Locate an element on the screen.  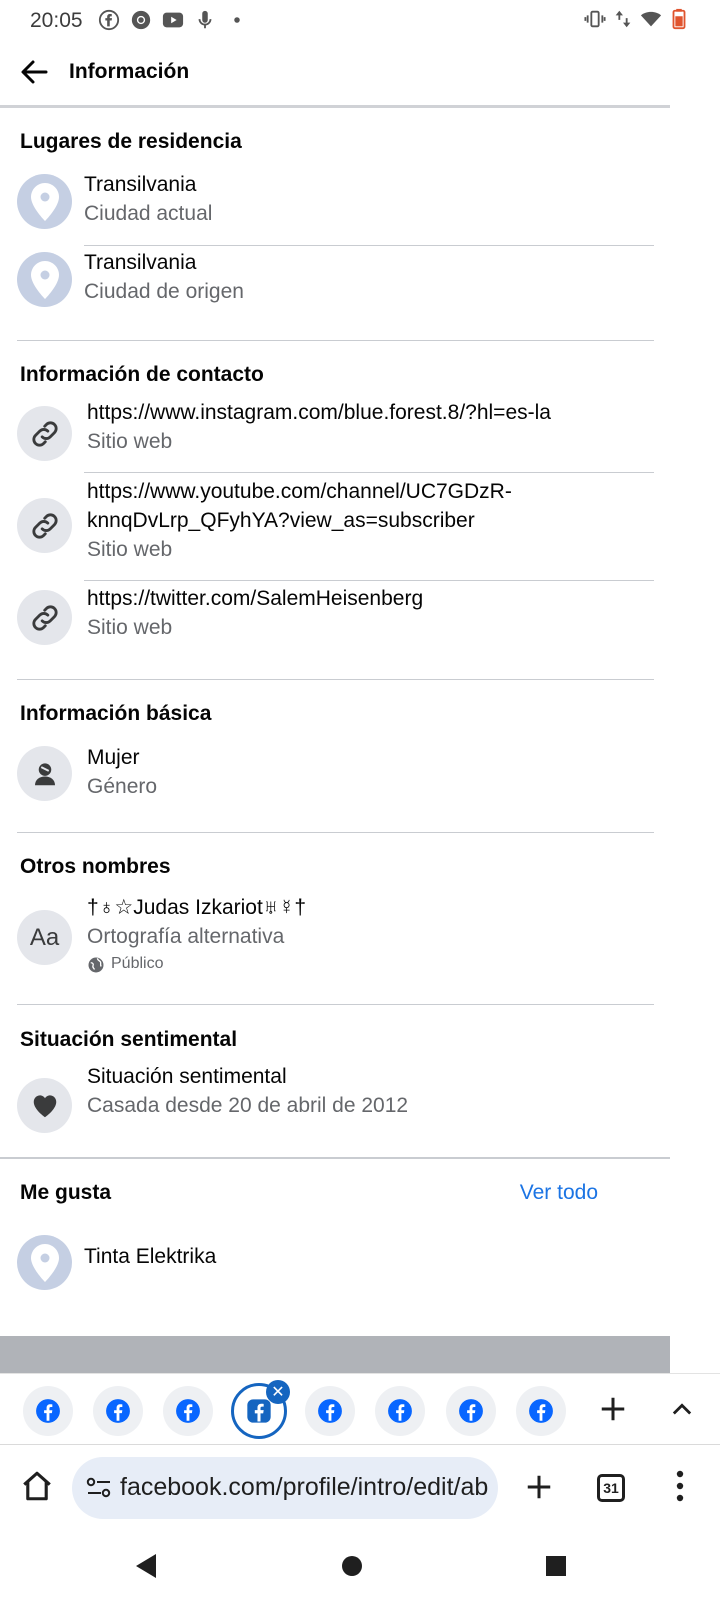
text-aa-icon: Aa is located at coordinates (44, 937).